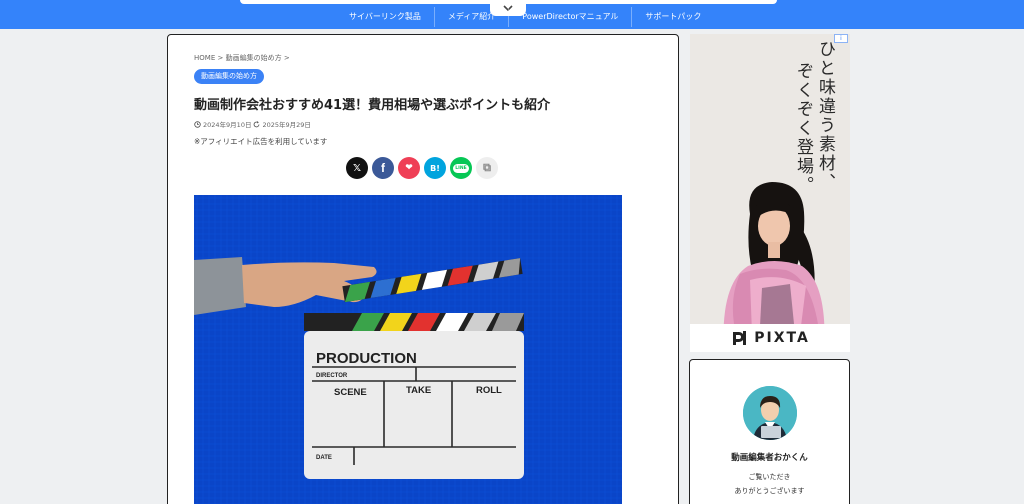 The width and height of the screenshot is (1024, 504). Describe the element at coordinates (254, 58) in the screenshot. I see `breadcrumb-category: 動画編集の始め方` at that location.